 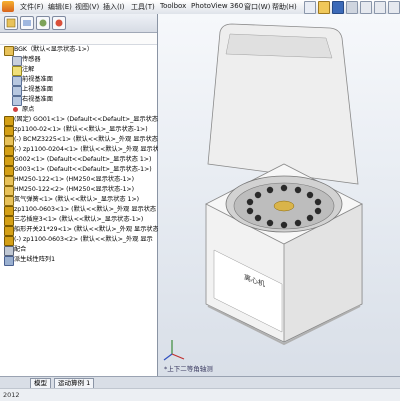 I want to click on annotation-icon, so click(x=17, y=71).